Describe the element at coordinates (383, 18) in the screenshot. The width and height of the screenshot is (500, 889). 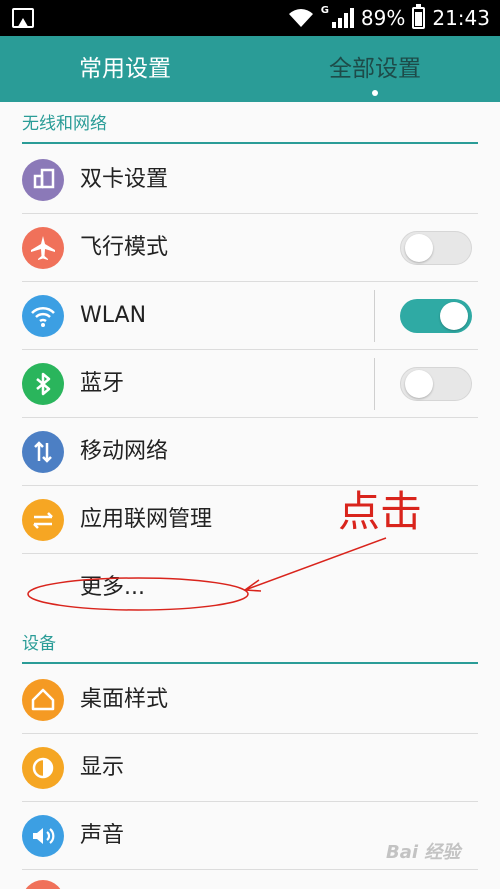
I see `battery-percent: 89%` at that location.